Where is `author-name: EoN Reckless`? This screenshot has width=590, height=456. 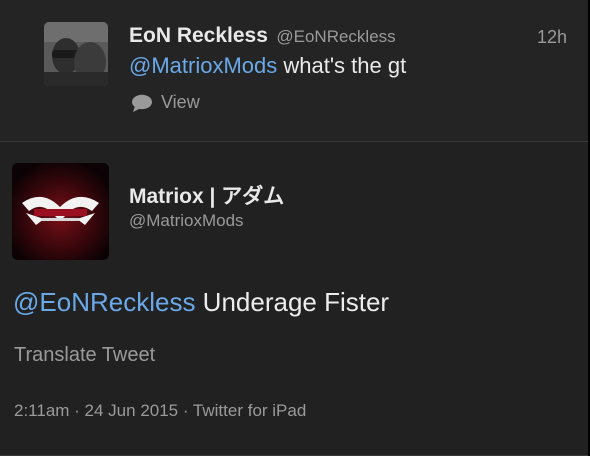 author-name: EoN Reckless is located at coordinates (198, 35).